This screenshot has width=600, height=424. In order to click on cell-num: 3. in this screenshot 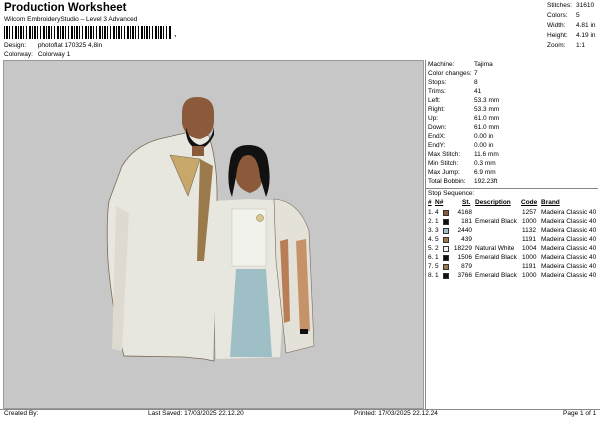, I will do `click(431, 230)`.